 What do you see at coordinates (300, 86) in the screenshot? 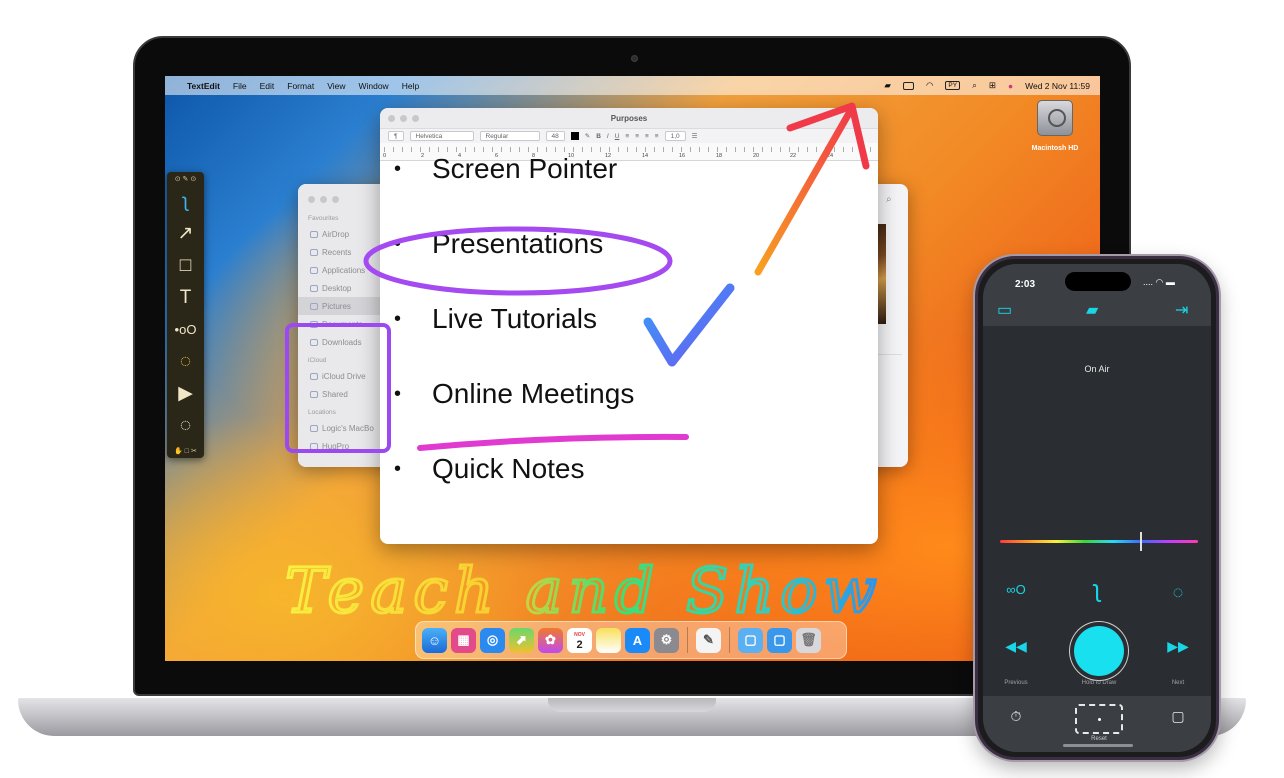
I see `menu-format: Format` at bounding box center [300, 86].